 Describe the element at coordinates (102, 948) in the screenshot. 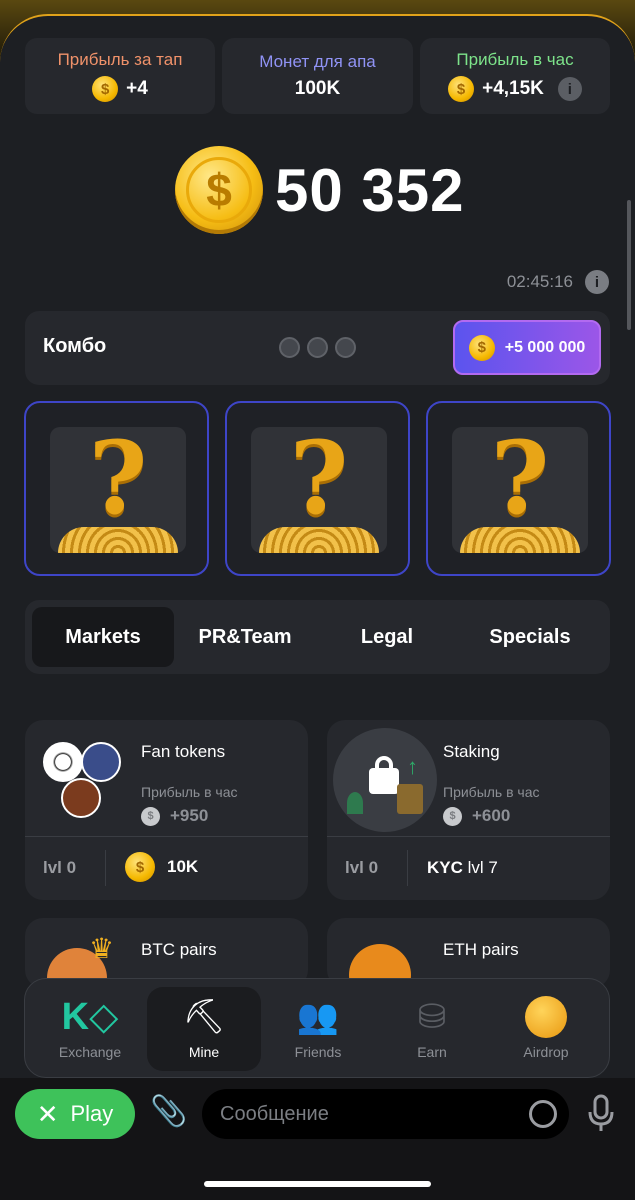

I see `crown-icon: ♛` at that location.